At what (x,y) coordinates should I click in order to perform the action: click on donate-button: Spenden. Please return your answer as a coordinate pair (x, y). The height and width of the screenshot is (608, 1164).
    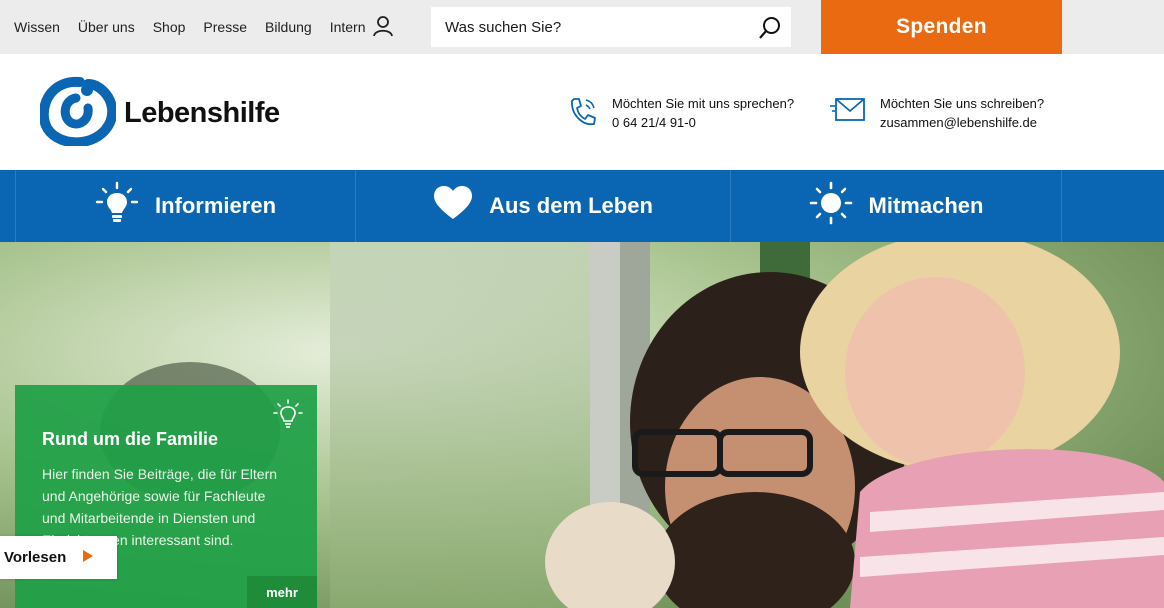
    Looking at the image, I should click on (941, 27).